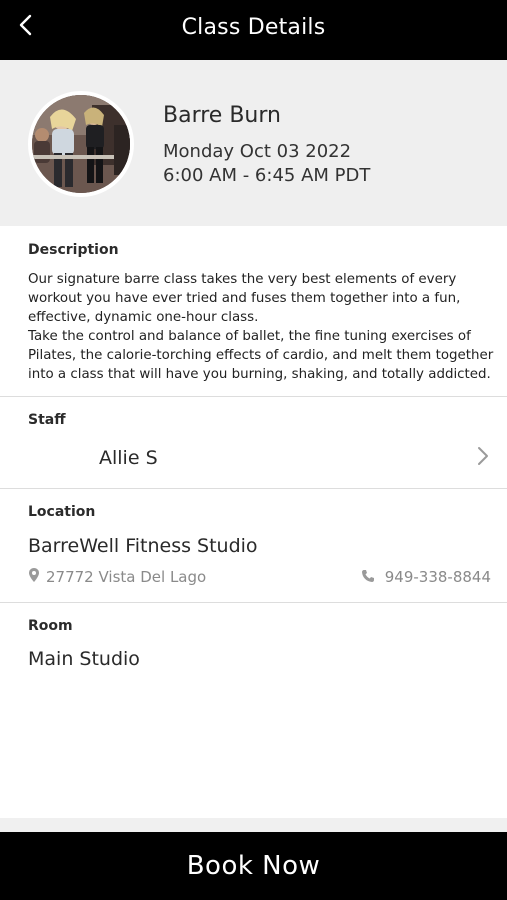 This screenshot has width=507, height=900. I want to click on address-text: 27772 Vista Del Lago, so click(126, 577).